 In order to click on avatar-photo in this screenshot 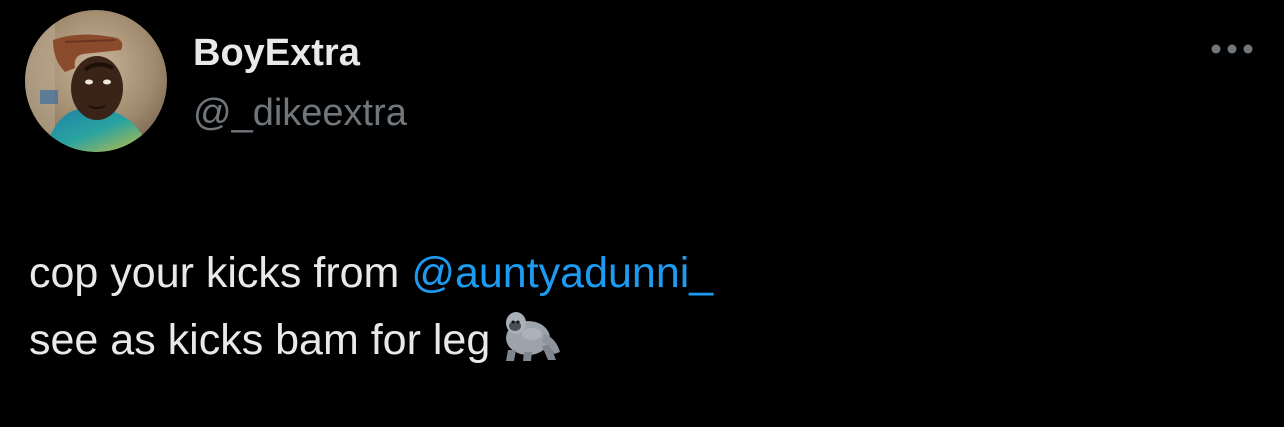, I will do `click(96, 81)`.